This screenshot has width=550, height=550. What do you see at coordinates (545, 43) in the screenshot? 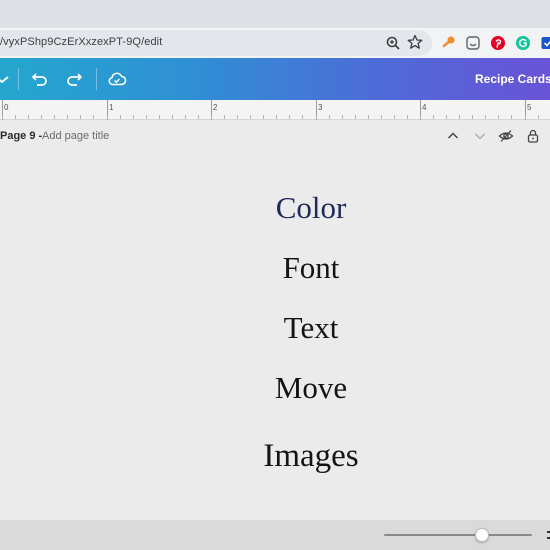
I see `shield-extension-icon` at bounding box center [545, 43].